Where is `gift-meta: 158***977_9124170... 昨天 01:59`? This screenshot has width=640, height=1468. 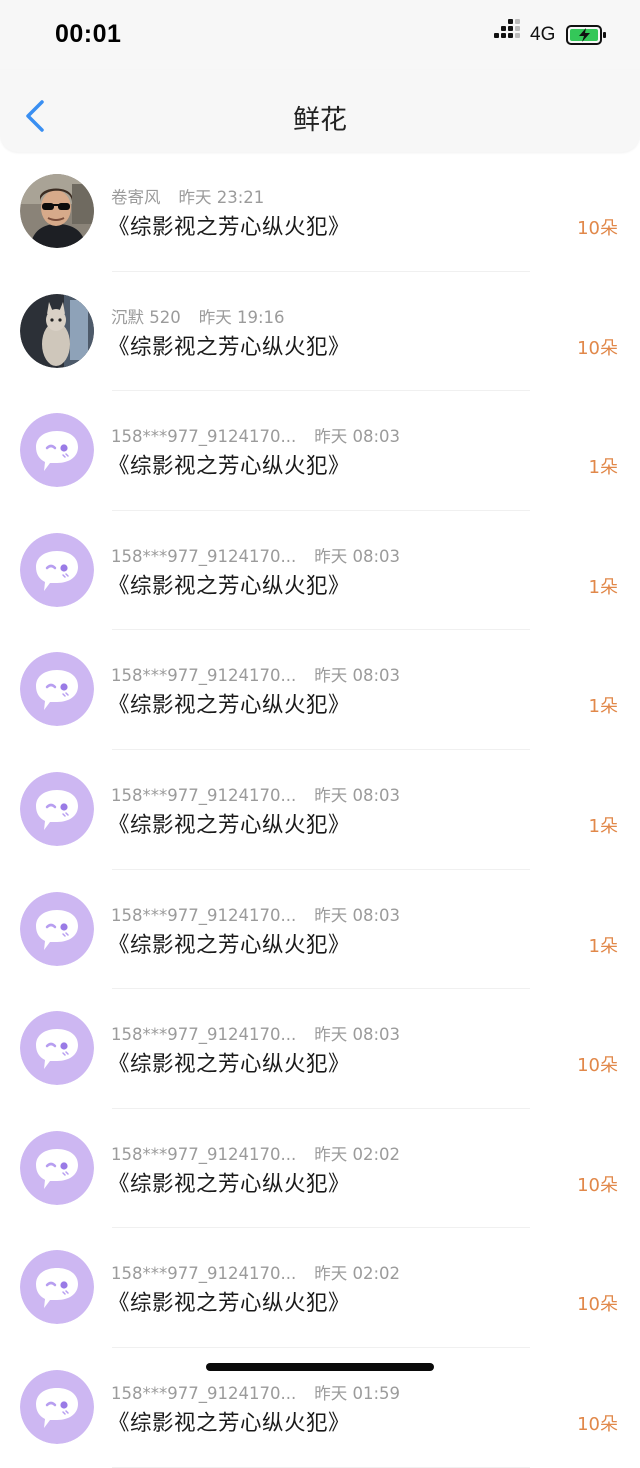
gift-meta: 158***977_9124170... 昨天 01:59 is located at coordinates (256, 1391).